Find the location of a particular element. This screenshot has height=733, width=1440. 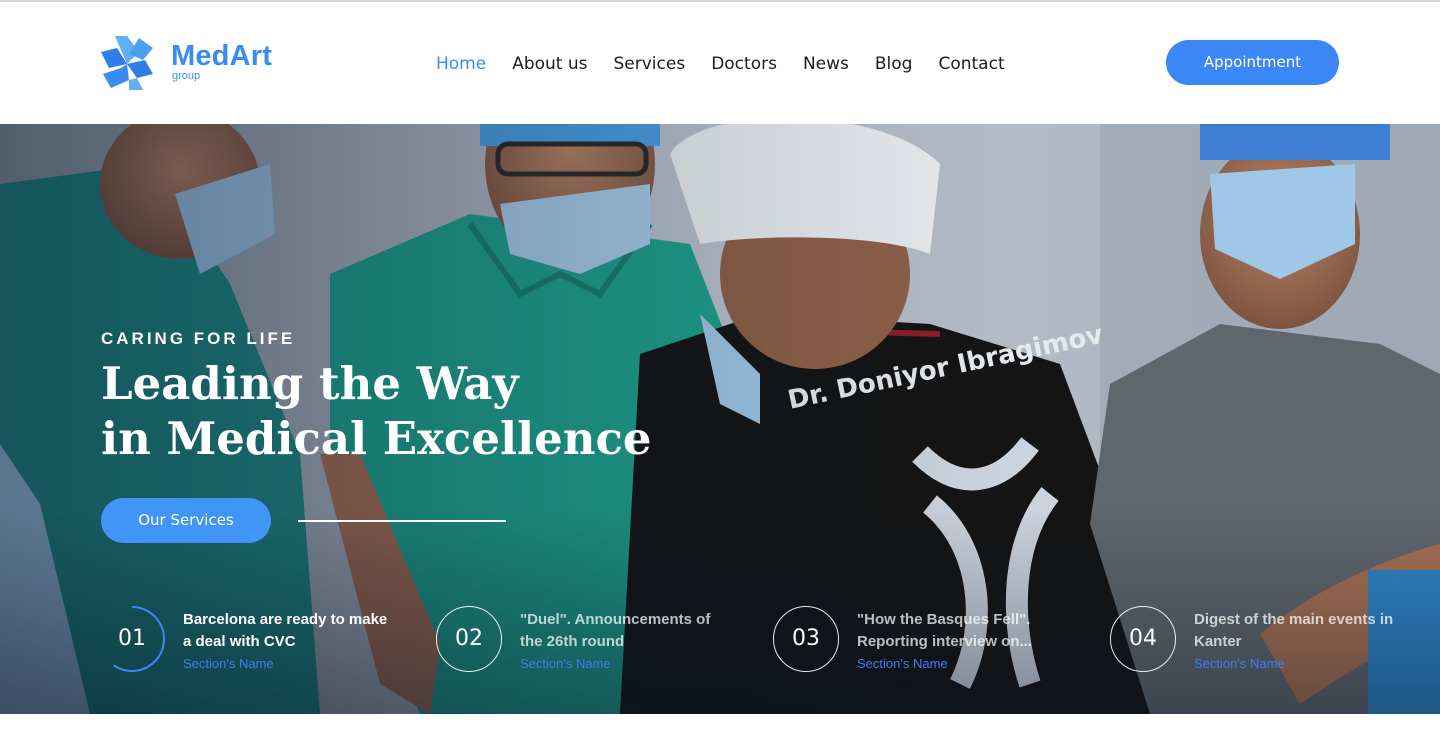

nav-news: News is located at coordinates (826, 64).